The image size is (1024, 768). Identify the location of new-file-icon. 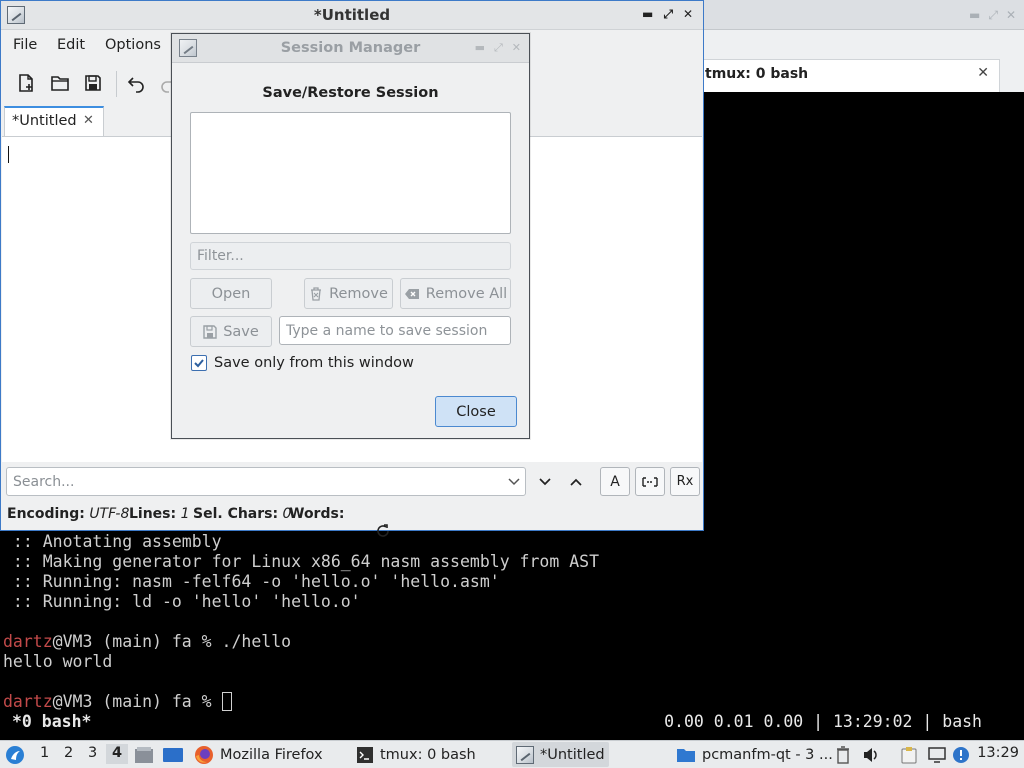
(26, 83).